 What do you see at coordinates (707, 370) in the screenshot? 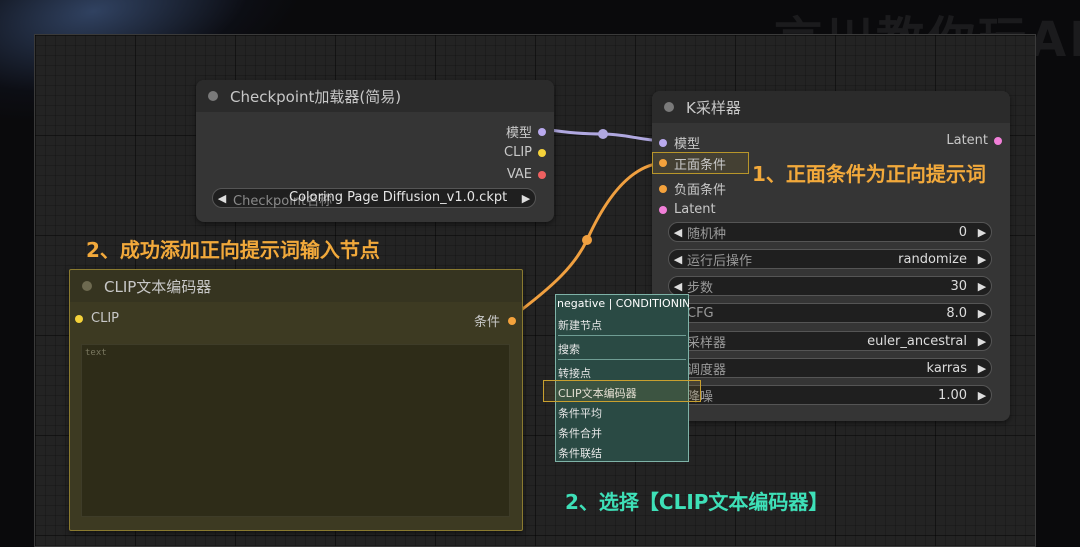
I see `scheduler-label: 调度器` at bounding box center [707, 370].